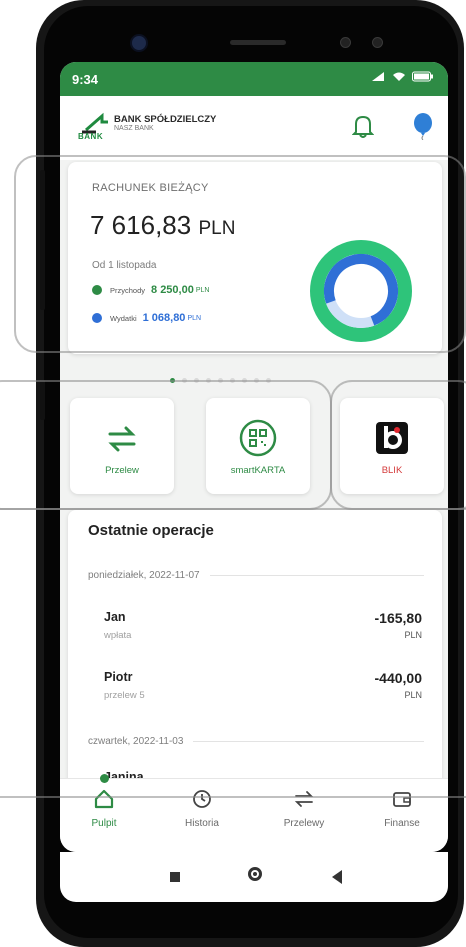 The image size is (466, 947). I want to click on light-sensor, so click(377, 42).